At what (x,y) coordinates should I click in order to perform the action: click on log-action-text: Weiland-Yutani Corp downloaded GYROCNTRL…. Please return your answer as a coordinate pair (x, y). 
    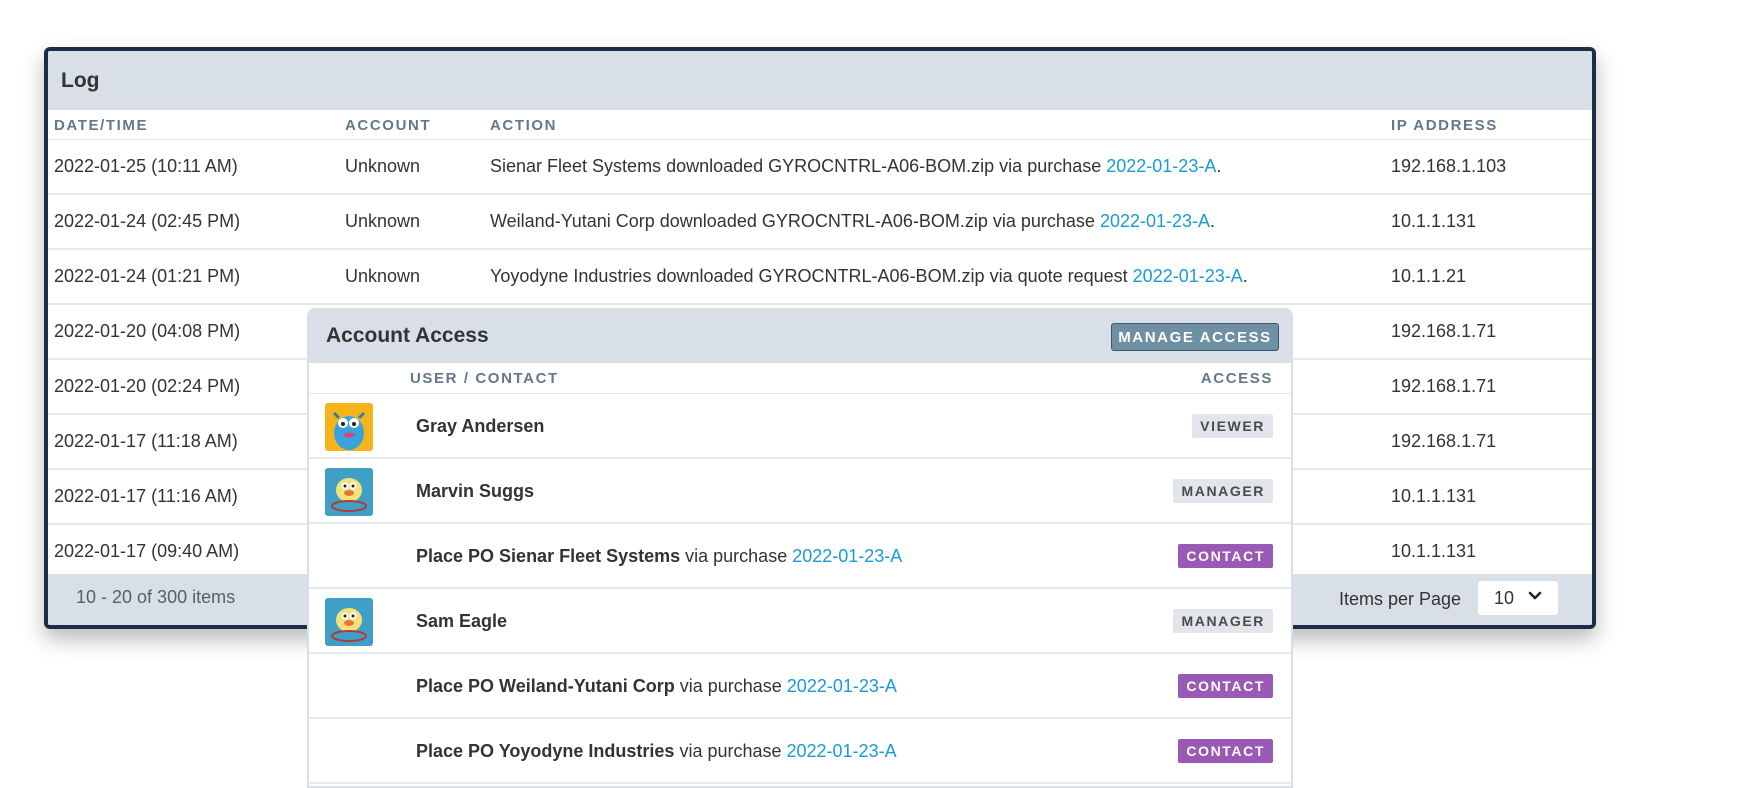
    Looking at the image, I should click on (795, 221).